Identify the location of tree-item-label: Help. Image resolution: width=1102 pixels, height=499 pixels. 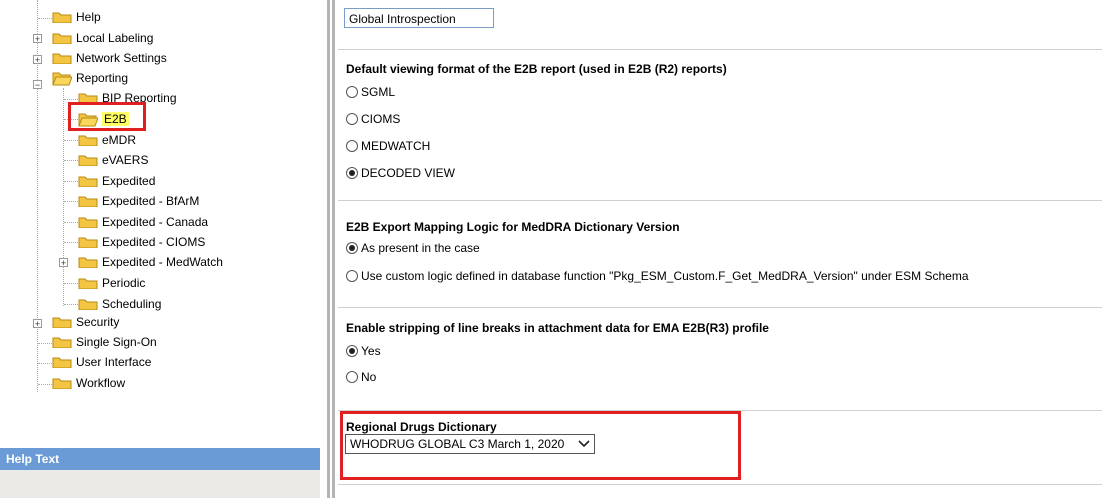
(88, 17).